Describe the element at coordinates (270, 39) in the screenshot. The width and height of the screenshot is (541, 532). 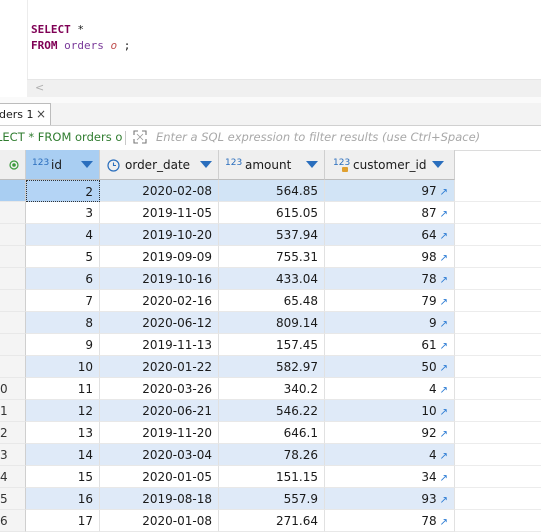
I see `sql-editor: SELECT * FROM orders o ;` at that location.